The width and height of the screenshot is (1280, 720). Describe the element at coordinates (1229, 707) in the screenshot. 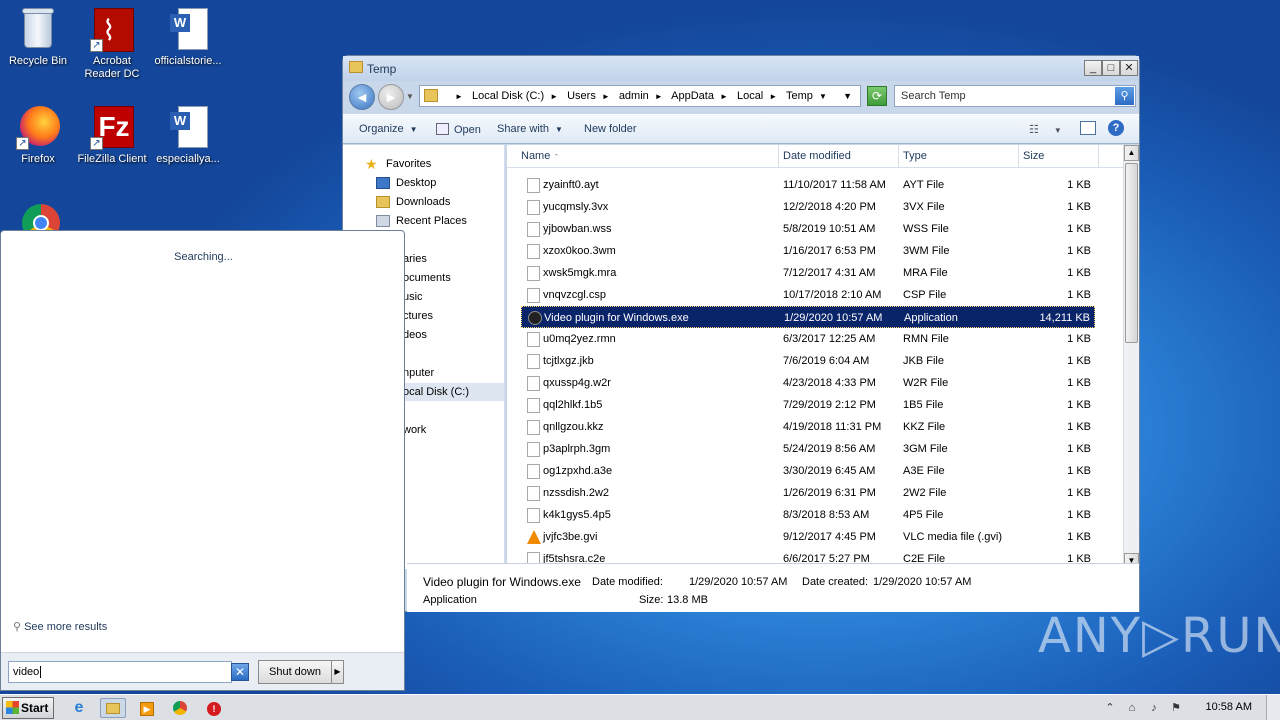

I see `clock: 10:58 AM` at that location.